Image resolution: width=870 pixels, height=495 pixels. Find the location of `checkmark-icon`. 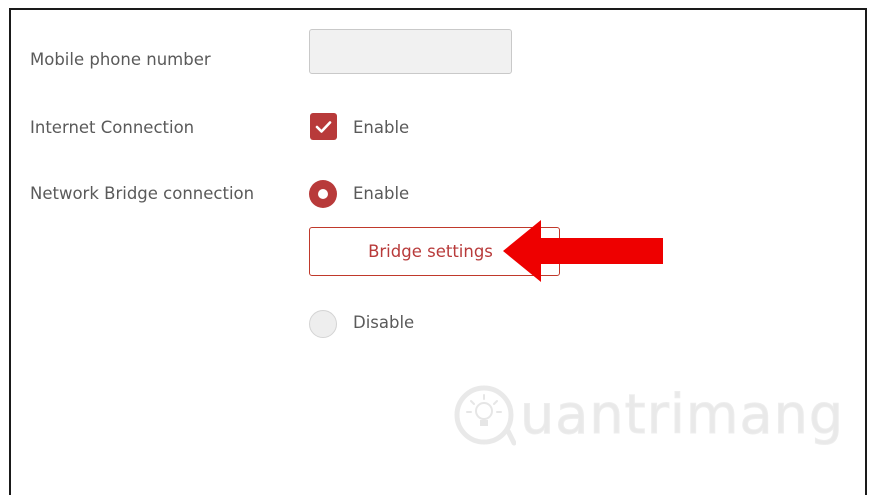

checkmark-icon is located at coordinates (323, 126).